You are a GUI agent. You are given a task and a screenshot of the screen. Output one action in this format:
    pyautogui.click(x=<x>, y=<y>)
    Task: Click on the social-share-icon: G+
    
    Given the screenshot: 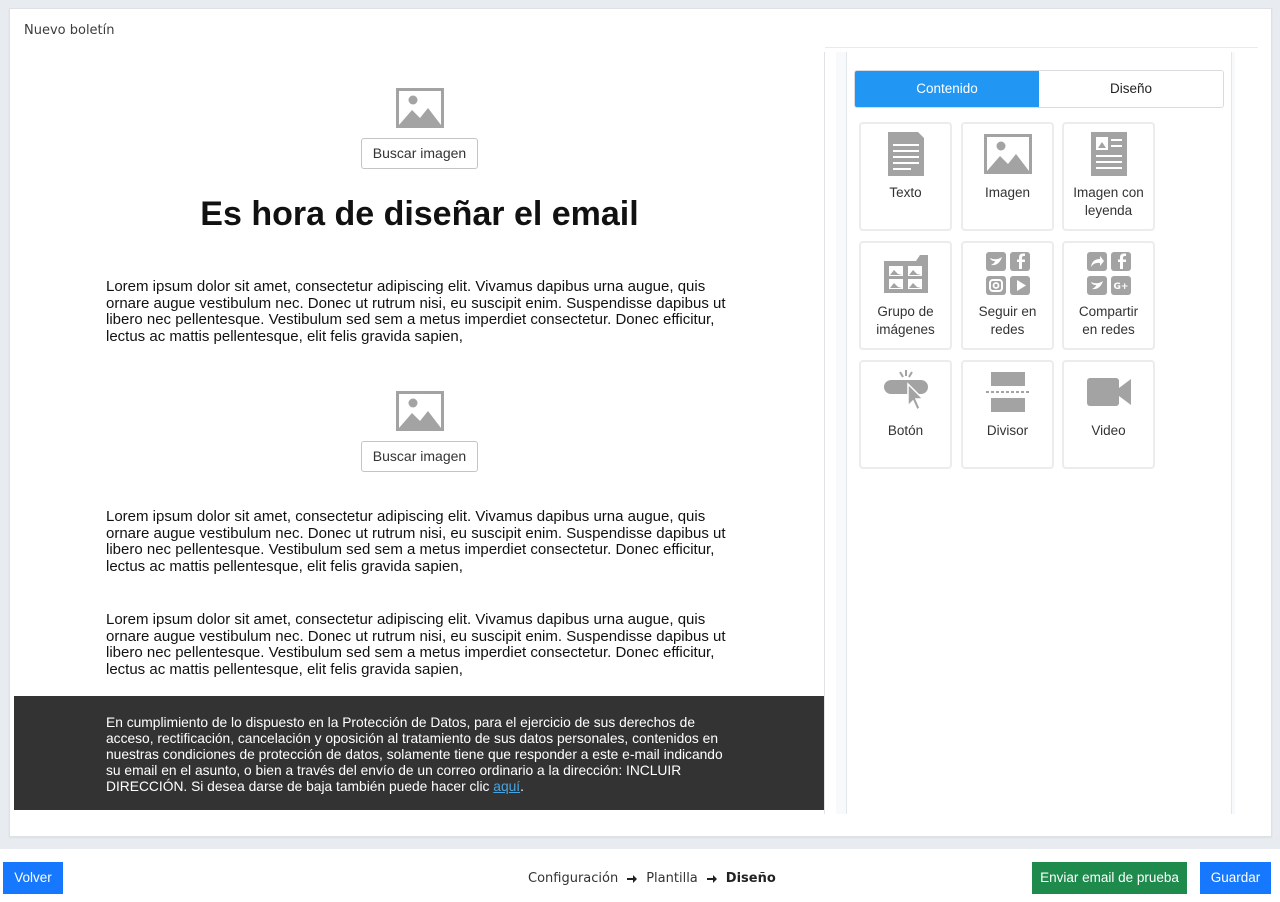 What is the action you would take?
    pyautogui.click(x=1108, y=273)
    